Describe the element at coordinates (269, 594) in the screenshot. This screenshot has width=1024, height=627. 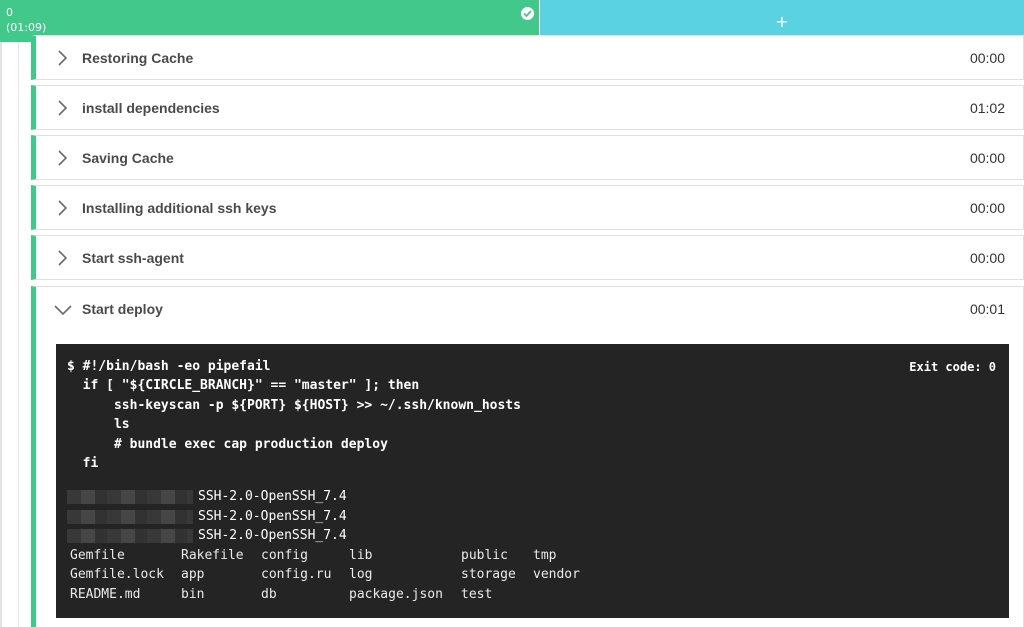
I see `ls-entry: db` at that location.